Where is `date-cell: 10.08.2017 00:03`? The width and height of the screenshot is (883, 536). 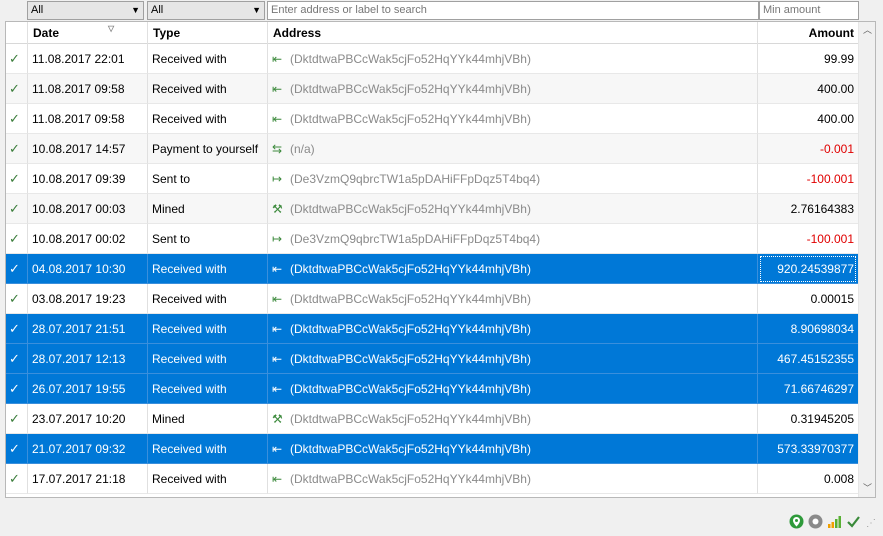
date-cell: 10.08.2017 00:03 is located at coordinates (88, 209).